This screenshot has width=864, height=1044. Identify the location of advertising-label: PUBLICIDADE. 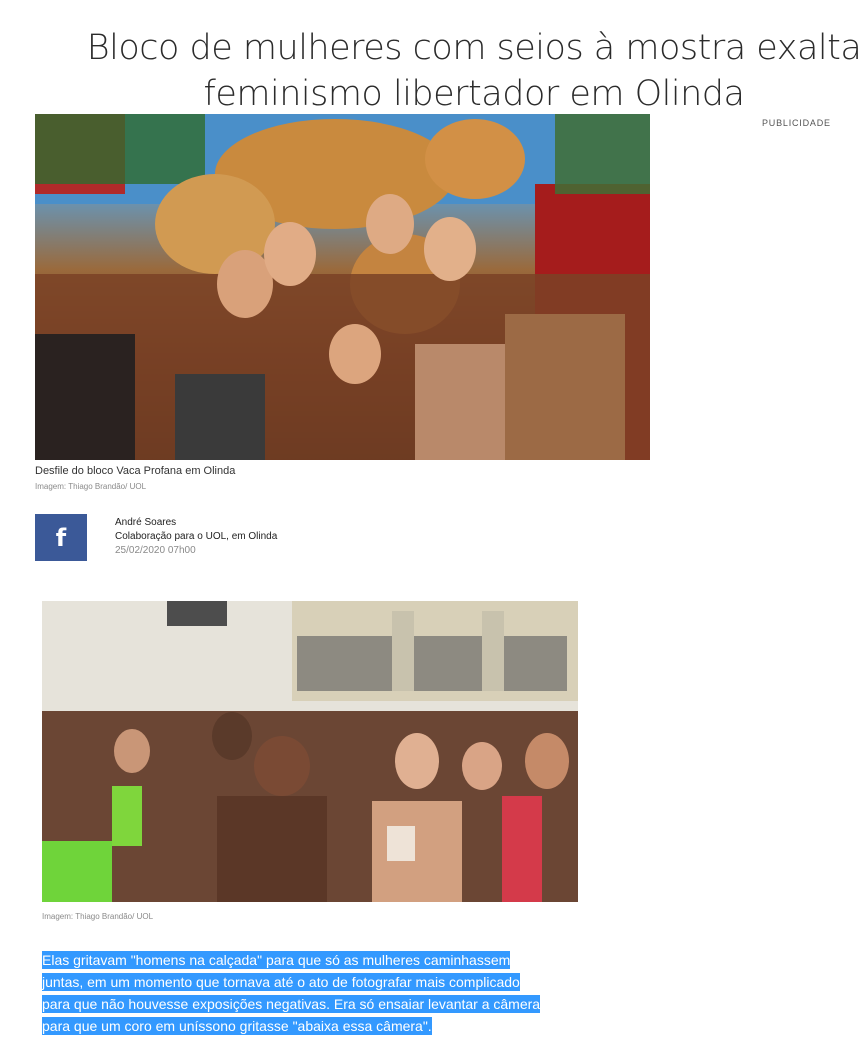
(796, 123).